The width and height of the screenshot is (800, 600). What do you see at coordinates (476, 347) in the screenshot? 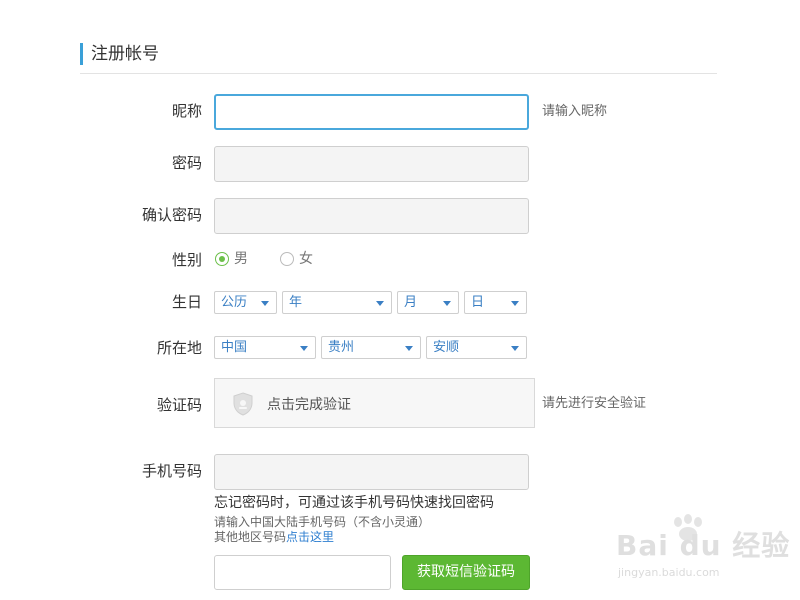
I see `city-select: 安顺` at bounding box center [476, 347].